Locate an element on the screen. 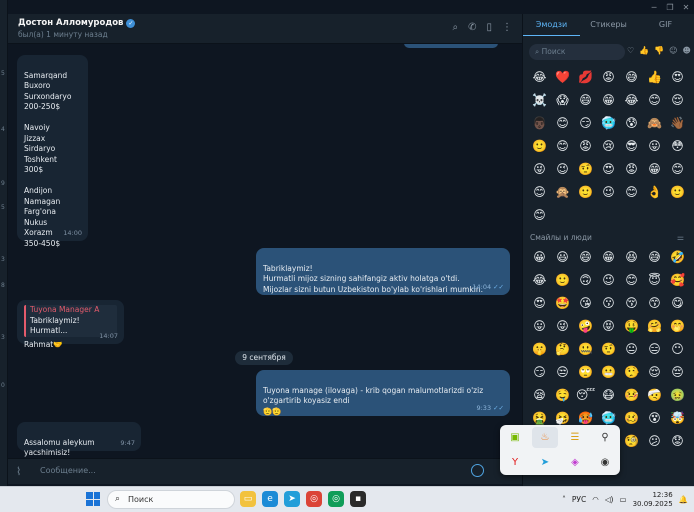 The image size is (694, 512). telegram-icon: ➤ is located at coordinates (292, 499).